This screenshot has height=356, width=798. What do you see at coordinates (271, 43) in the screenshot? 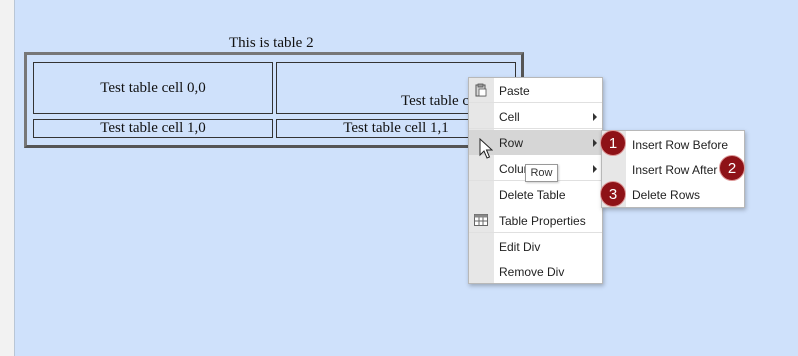
I see `table-caption: This is table 2` at bounding box center [271, 43].